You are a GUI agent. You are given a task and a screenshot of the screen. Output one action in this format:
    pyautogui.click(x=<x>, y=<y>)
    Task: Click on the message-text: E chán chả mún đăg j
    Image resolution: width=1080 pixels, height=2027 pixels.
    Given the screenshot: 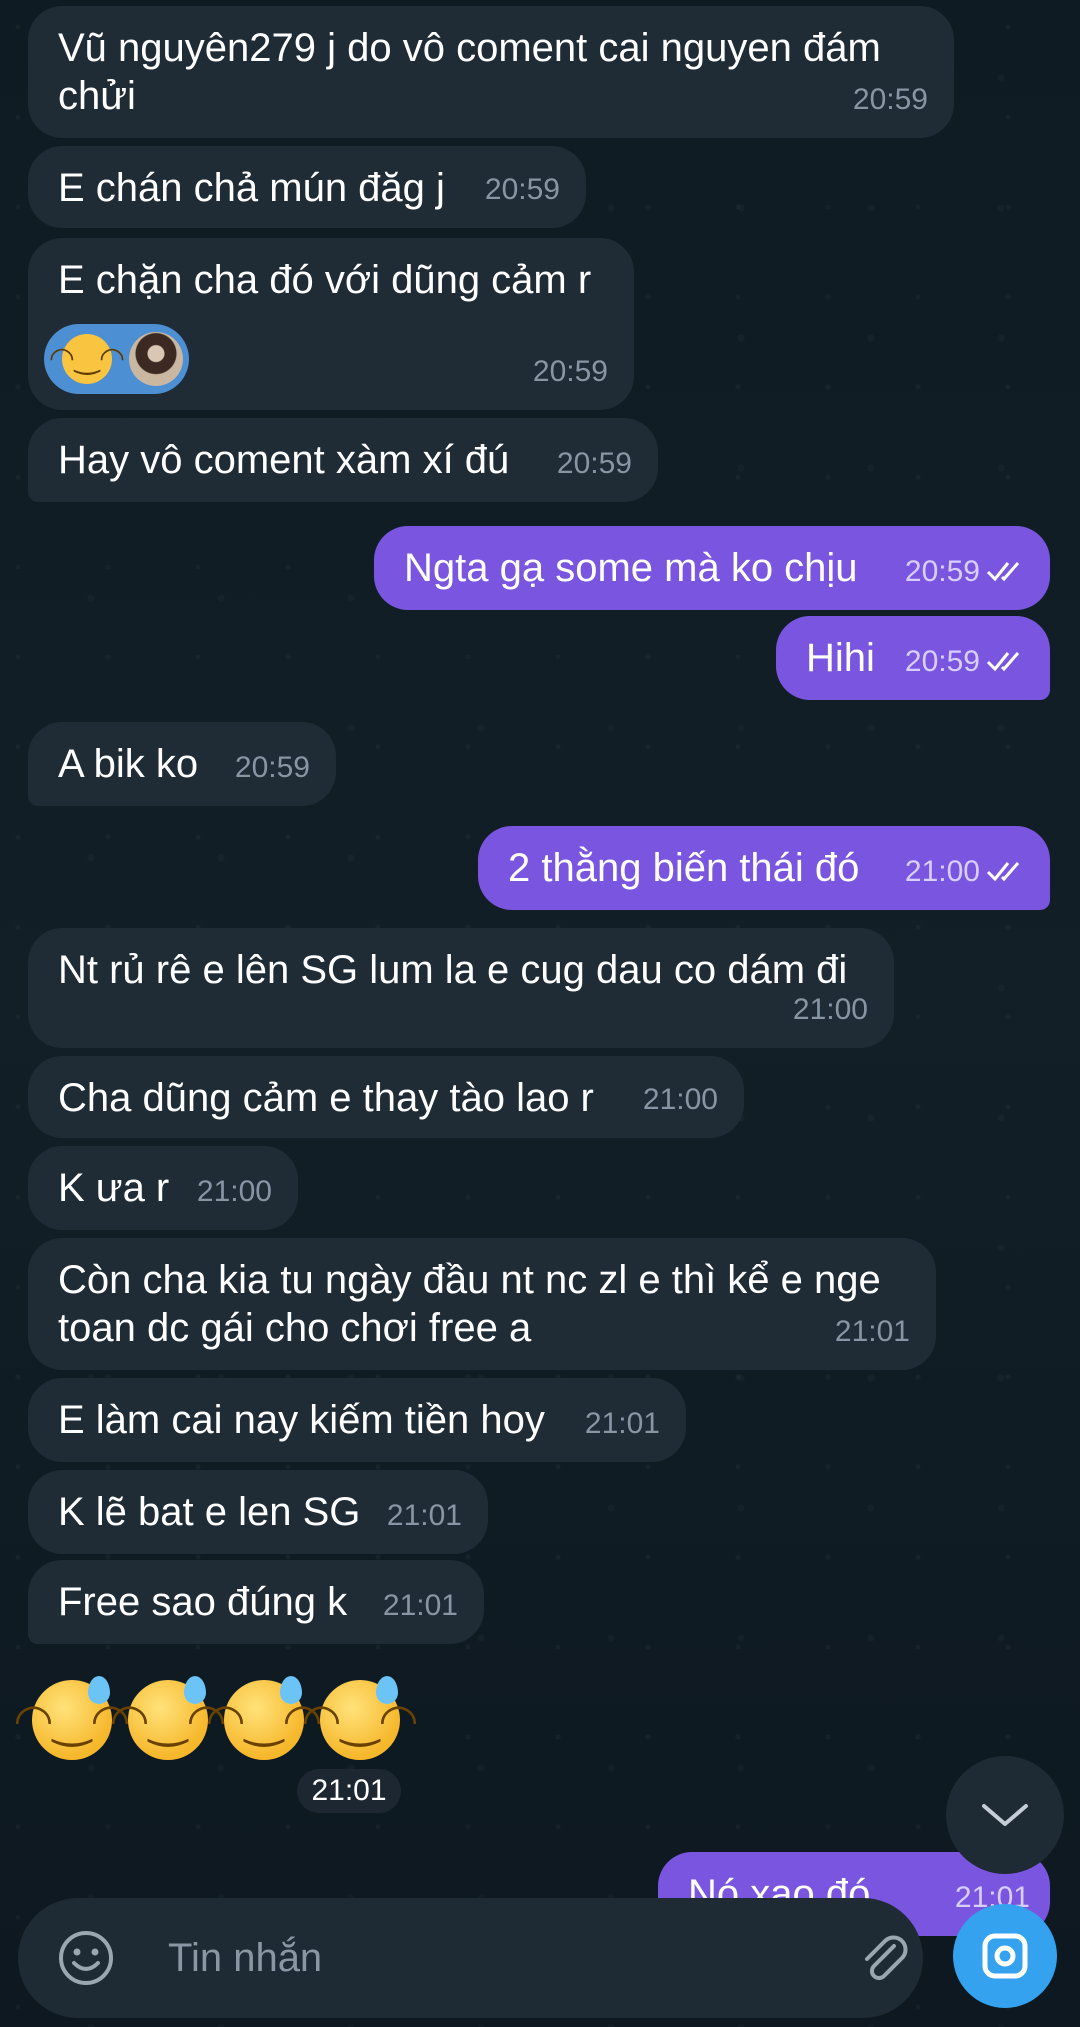 What is the action you would take?
    pyautogui.click(x=251, y=188)
    